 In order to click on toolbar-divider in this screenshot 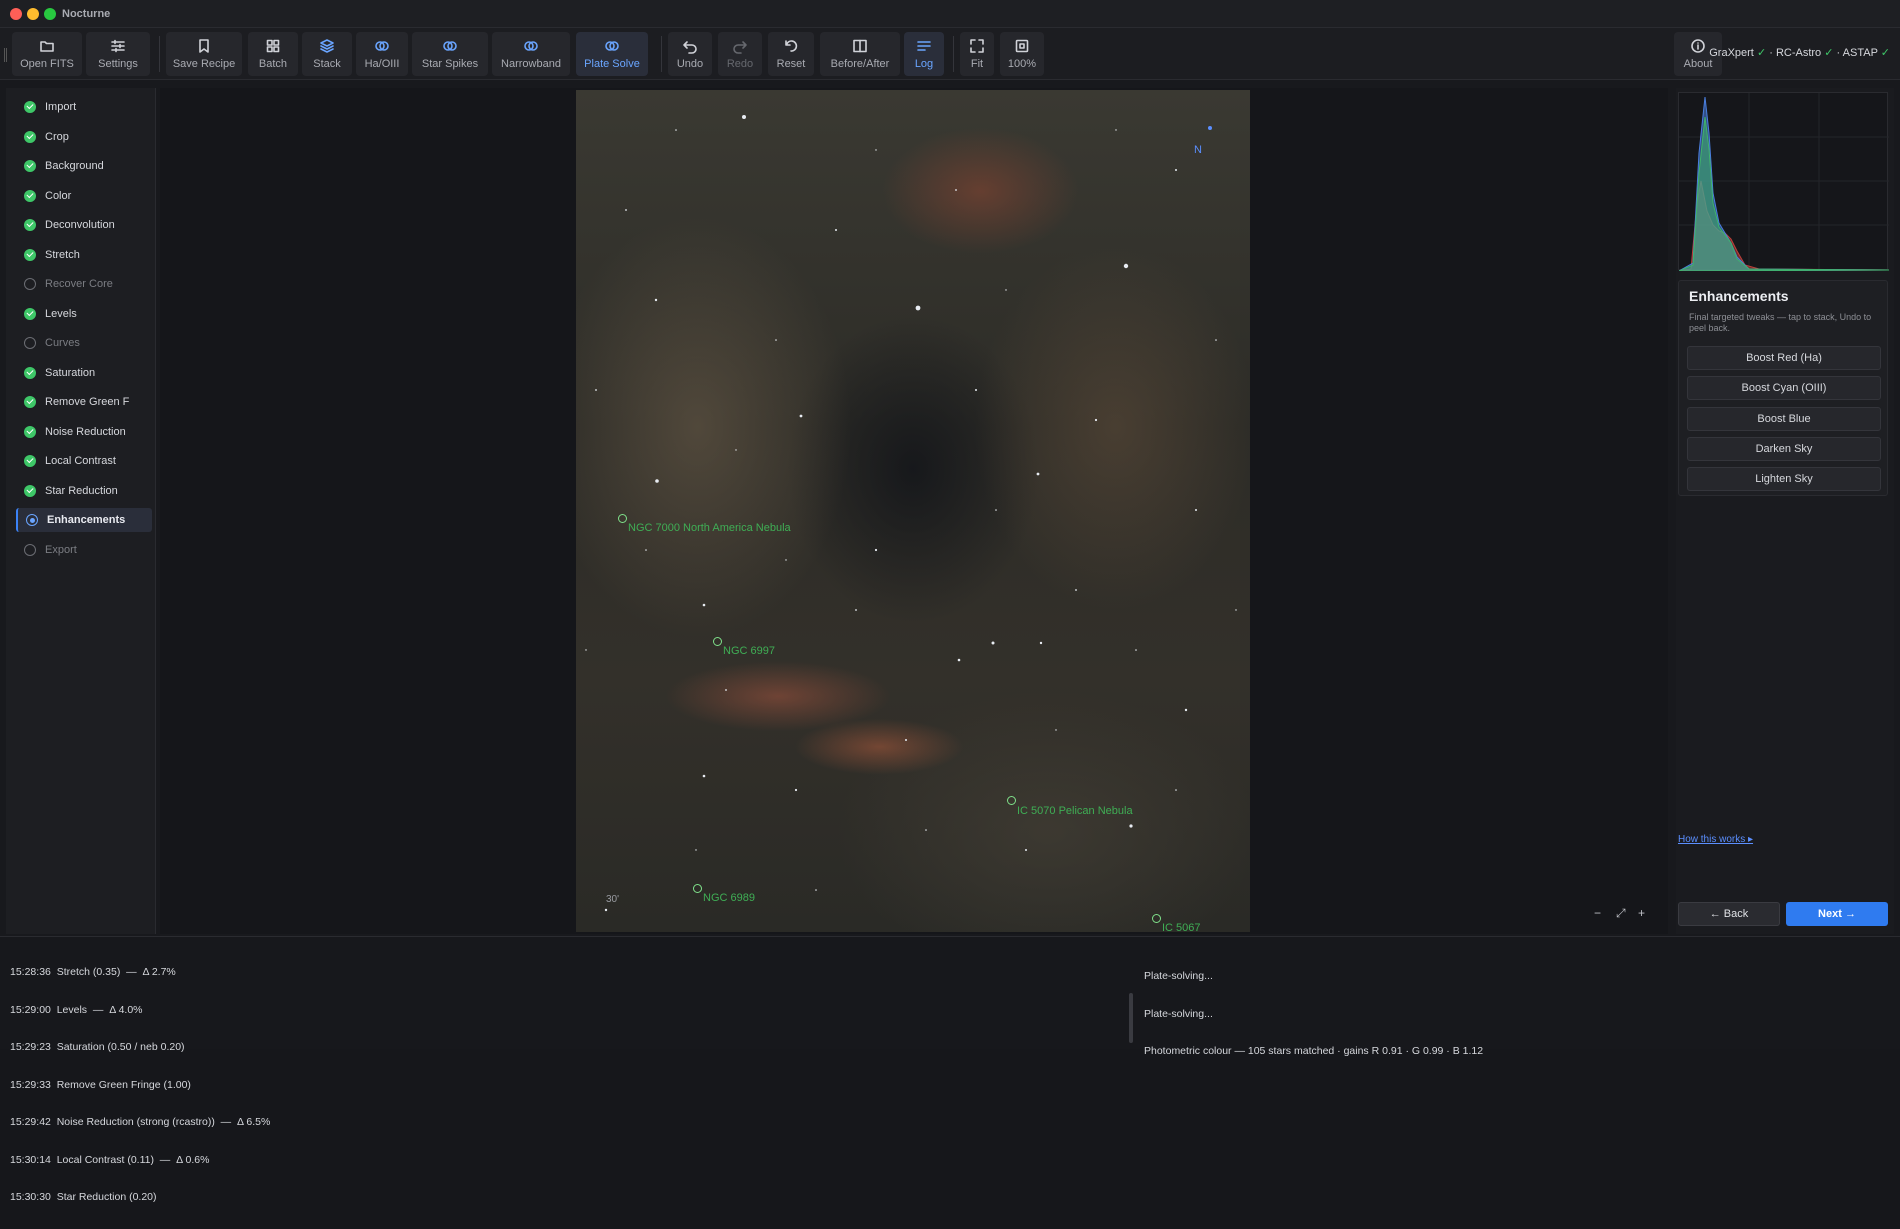, I will do `click(661, 54)`.